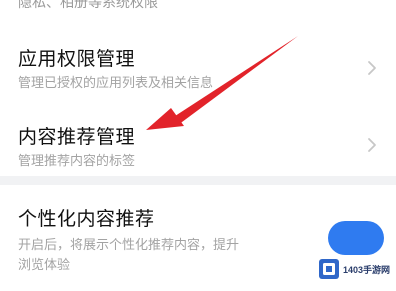  What do you see at coordinates (367, 269) in the screenshot?
I see `watermark-text: 1403手游网` at bounding box center [367, 269].